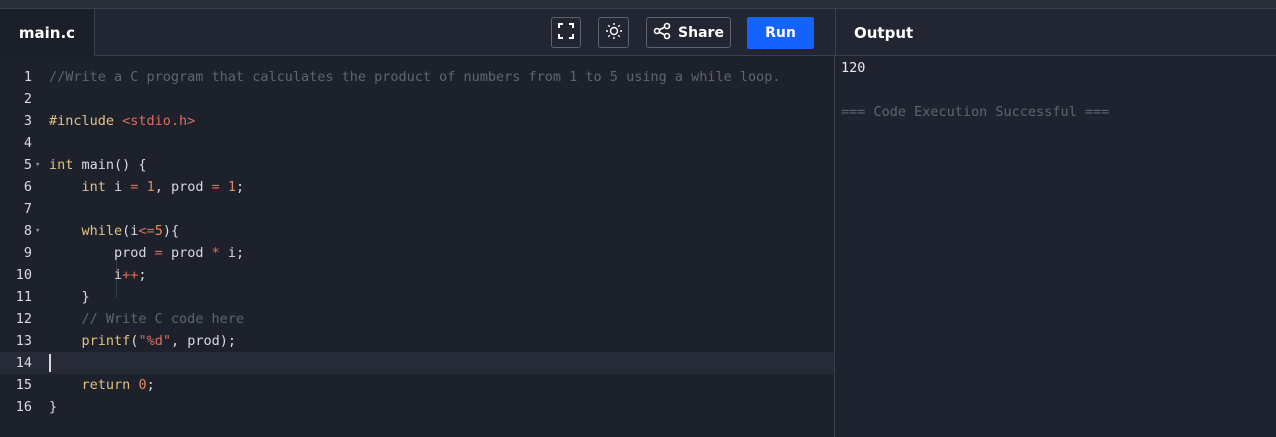 Image resolution: width=1276 pixels, height=437 pixels. What do you see at coordinates (27, 99) in the screenshot?
I see `line-number: 2` at bounding box center [27, 99].